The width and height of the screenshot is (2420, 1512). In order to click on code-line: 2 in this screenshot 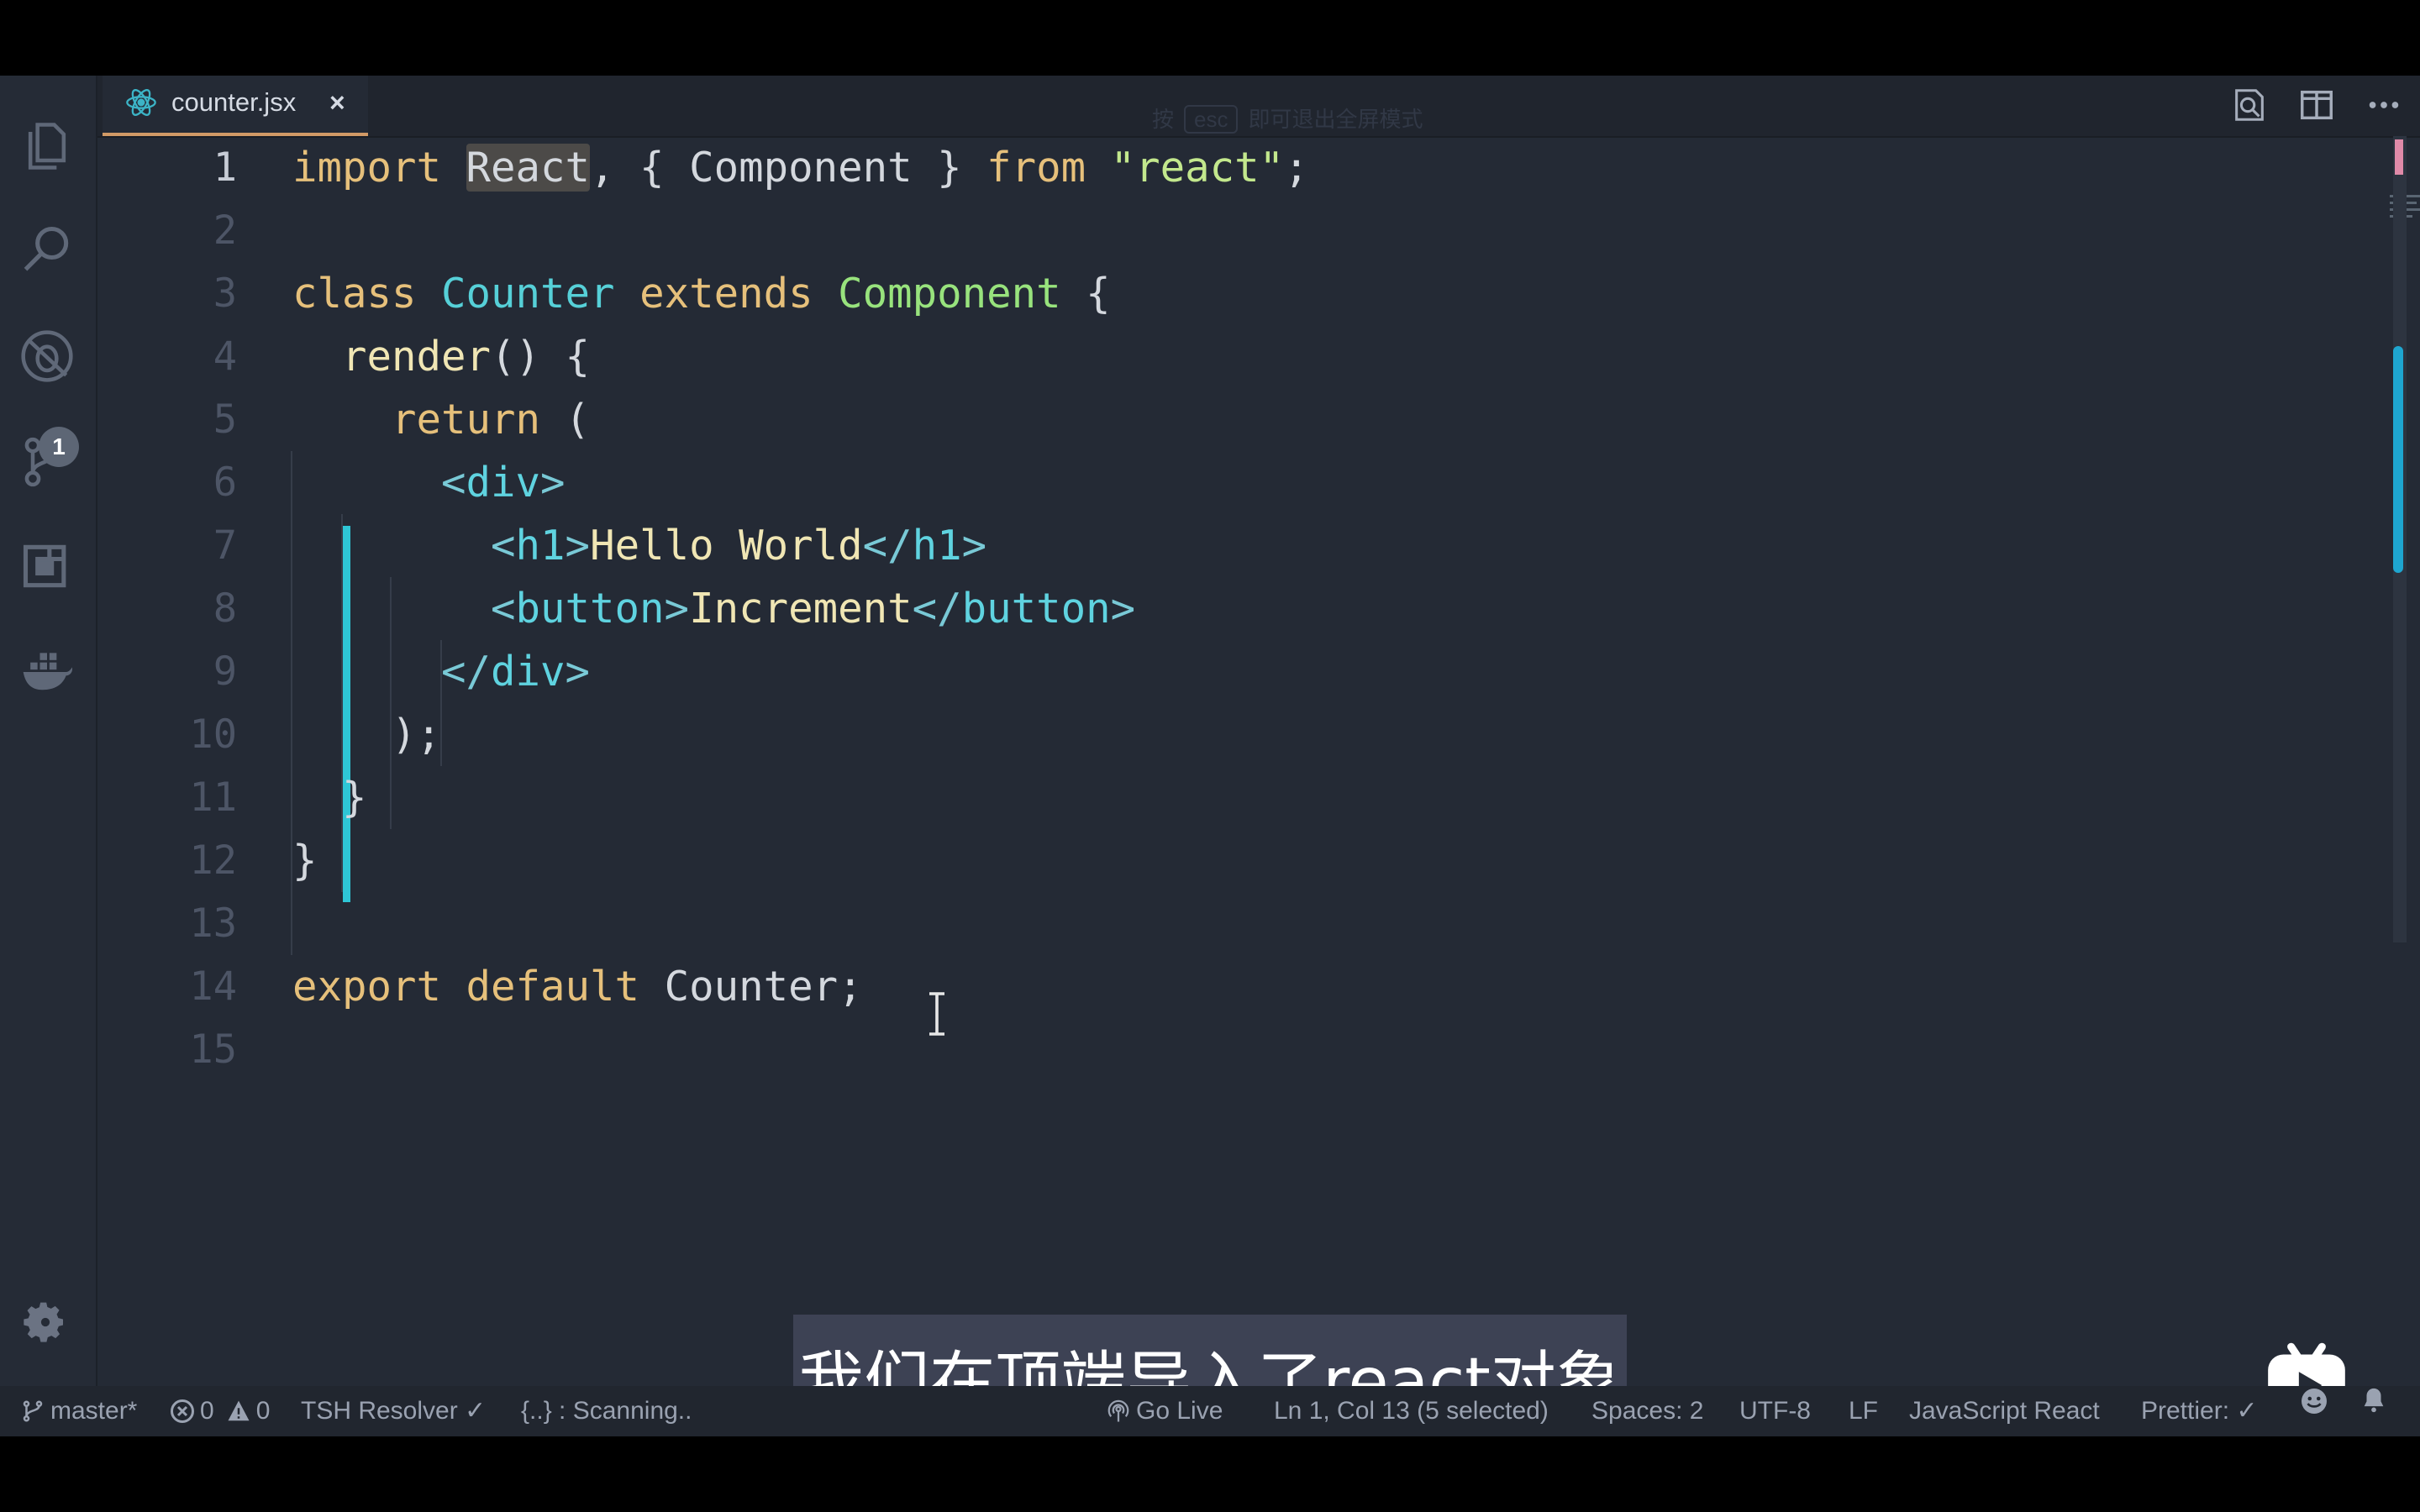, I will do `click(1246, 230)`.